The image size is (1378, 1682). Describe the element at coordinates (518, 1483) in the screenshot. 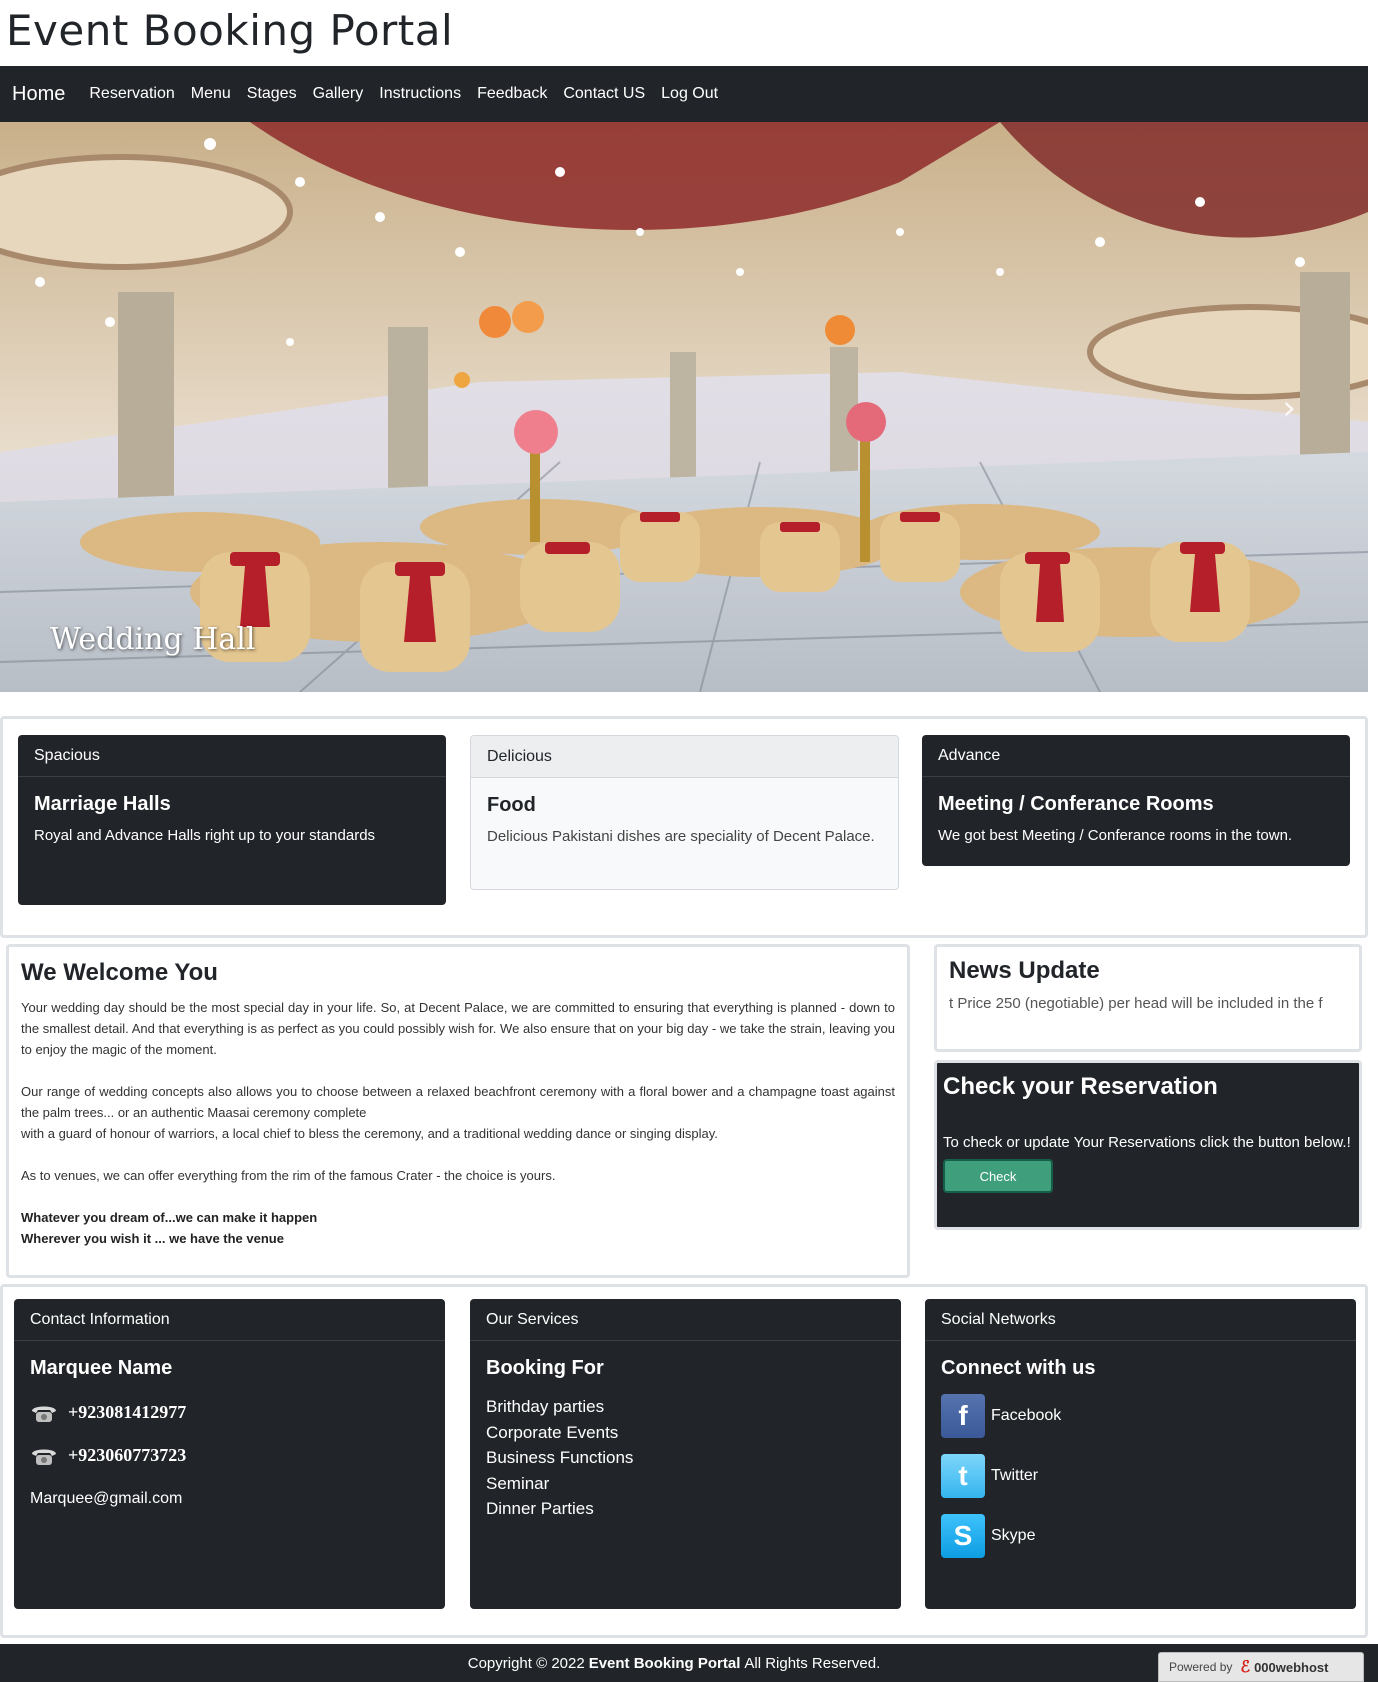

I see `service-item: Seminar` at that location.